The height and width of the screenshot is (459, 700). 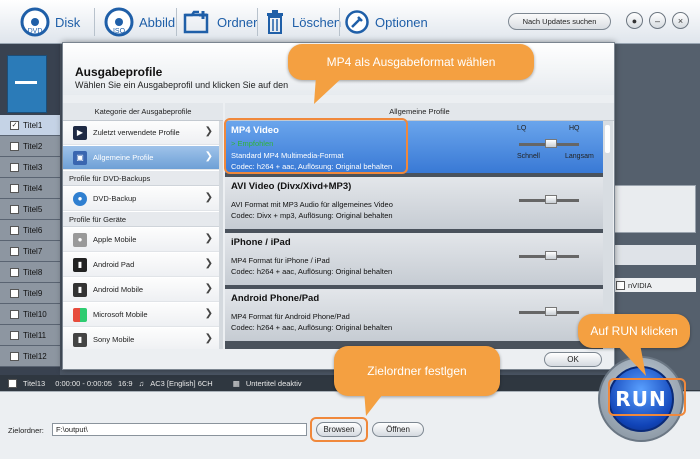 I want to click on settings-panel, so click(x=654, y=209).